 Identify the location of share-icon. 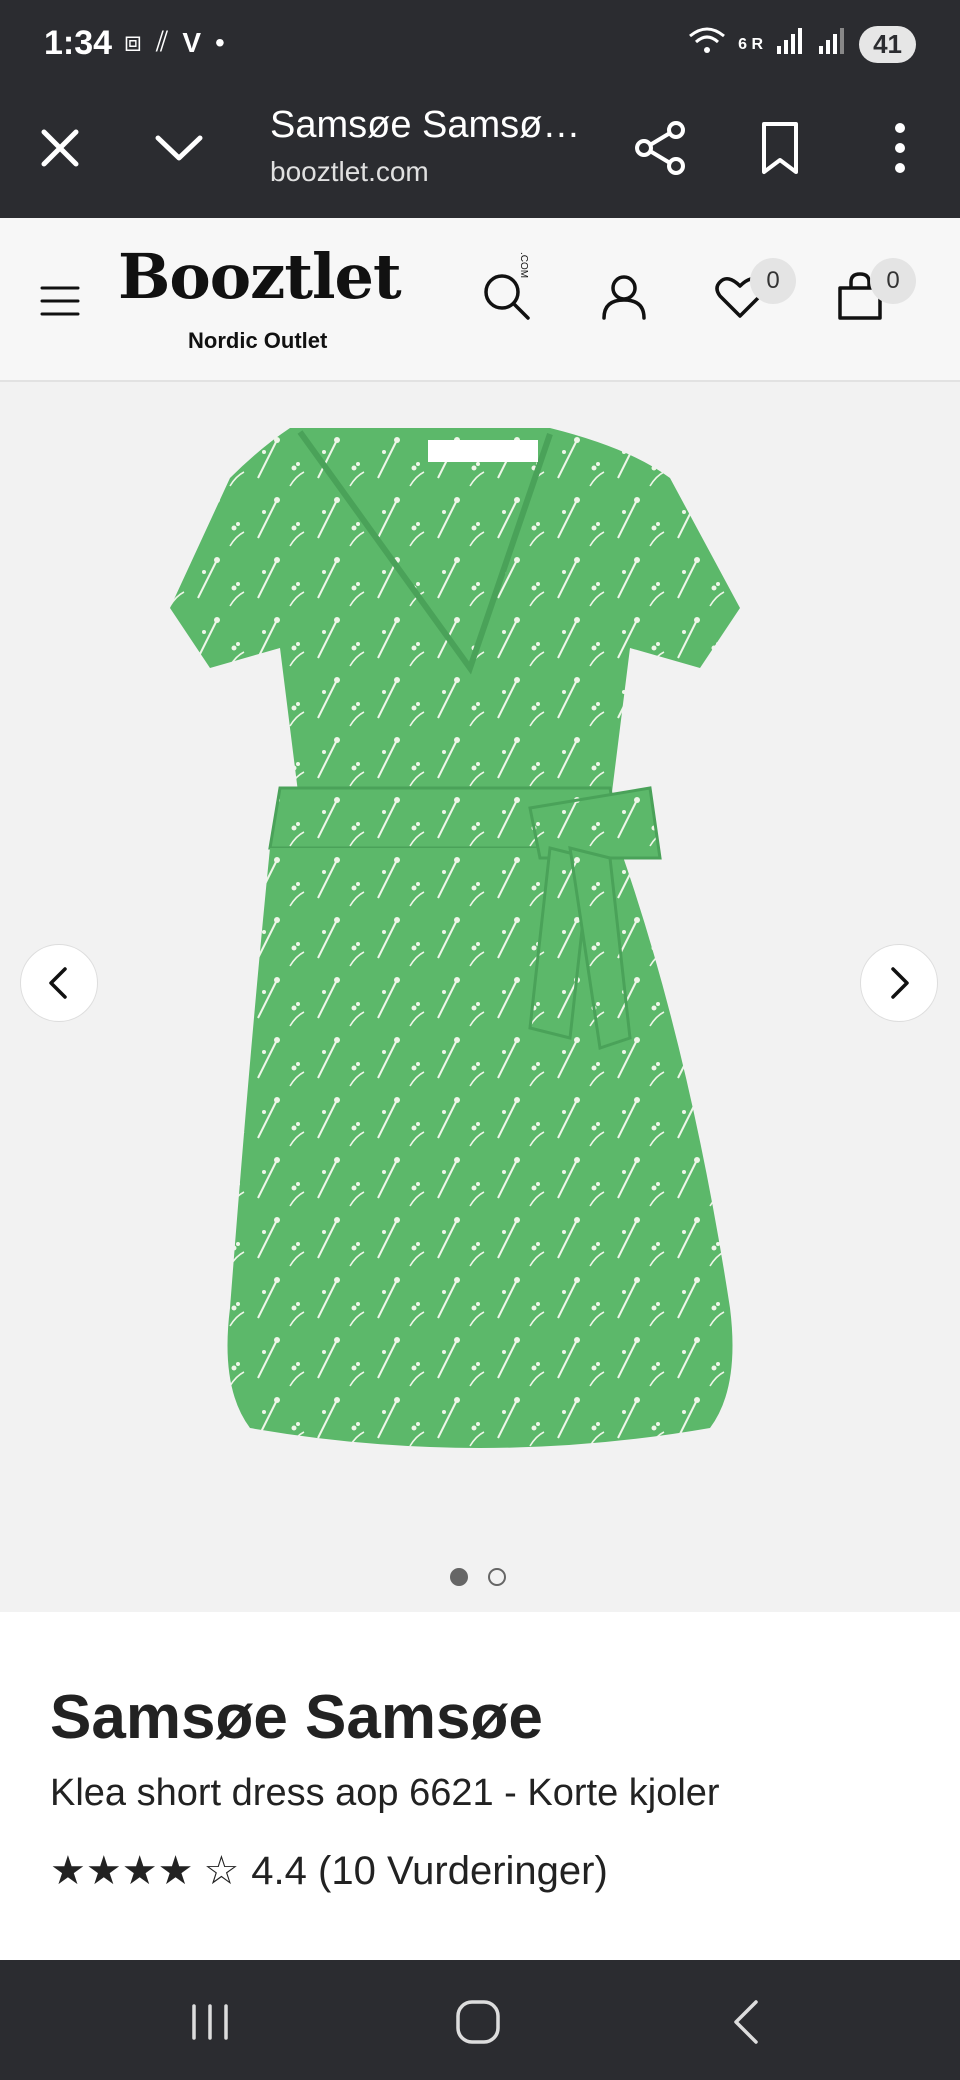
(660, 148).